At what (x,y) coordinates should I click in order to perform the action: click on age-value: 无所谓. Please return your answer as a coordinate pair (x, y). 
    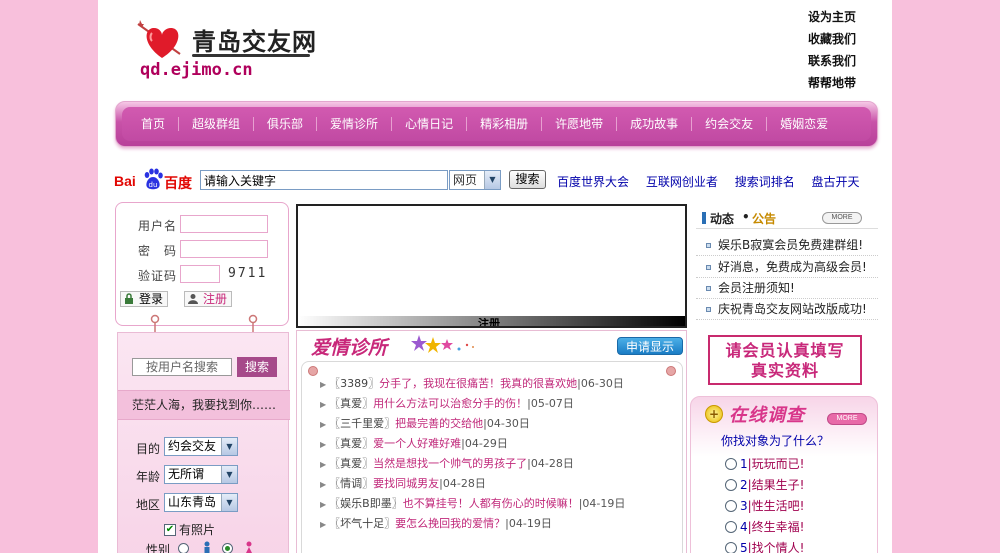
    Looking at the image, I should click on (186, 474).